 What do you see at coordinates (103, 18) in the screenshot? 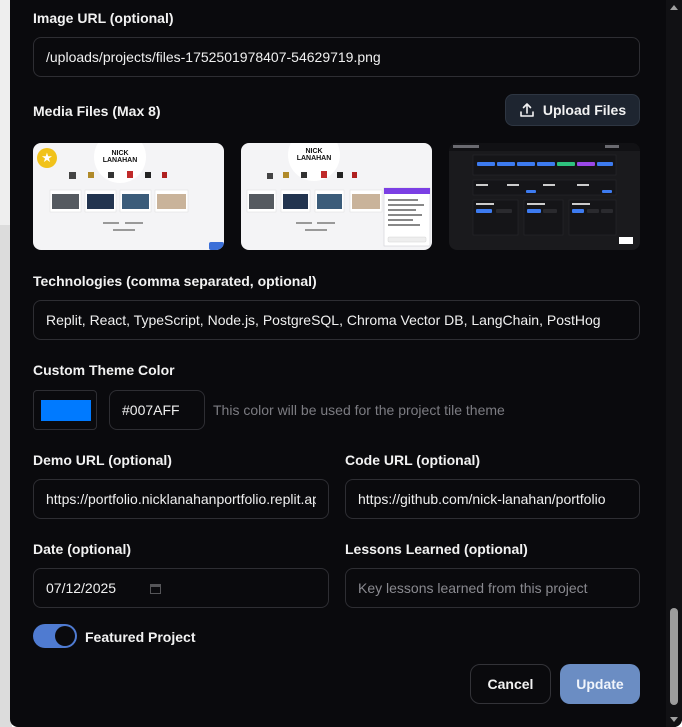
I see `image-url-label: Image URL (optional)` at bounding box center [103, 18].